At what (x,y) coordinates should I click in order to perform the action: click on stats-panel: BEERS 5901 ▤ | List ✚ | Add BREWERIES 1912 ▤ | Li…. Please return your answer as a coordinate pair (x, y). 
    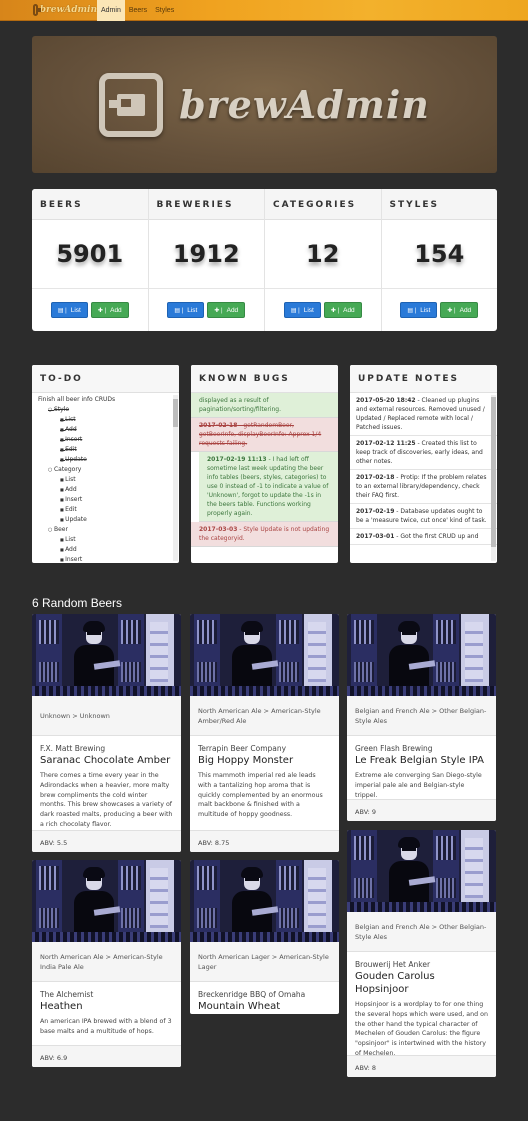
    Looking at the image, I should click on (264, 260).